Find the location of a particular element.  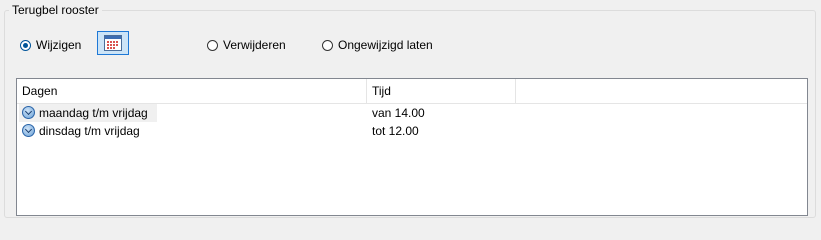

row-dagen-text: dinsdag t/m vrijdag is located at coordinates (89, 131).